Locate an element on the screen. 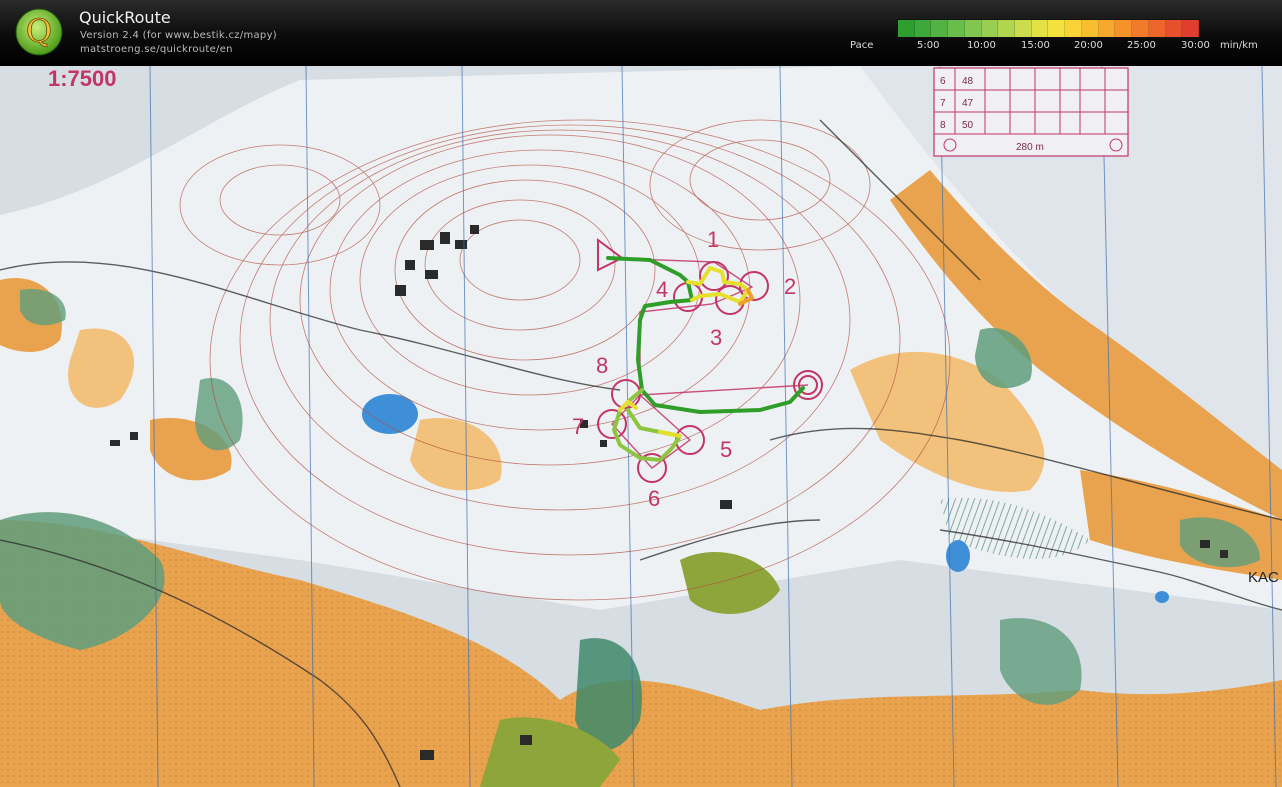 The height and width of the screenshot is (787, 1282). app-url: matstroeng.se/quickroute/en is located at coordinates (156, 49).